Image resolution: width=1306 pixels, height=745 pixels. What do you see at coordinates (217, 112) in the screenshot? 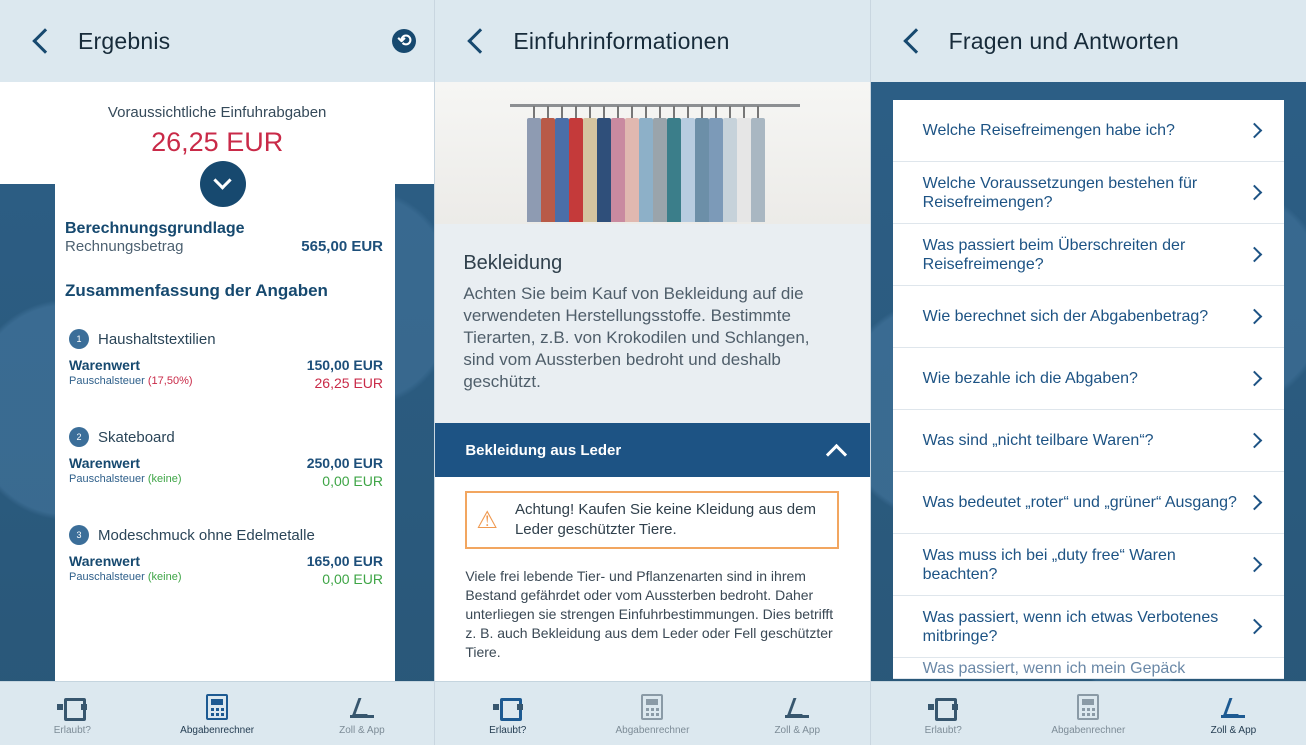
I see `estimate-label: Voraussichtliche Einfuhrabgaben` at bounding box center [217, 112].